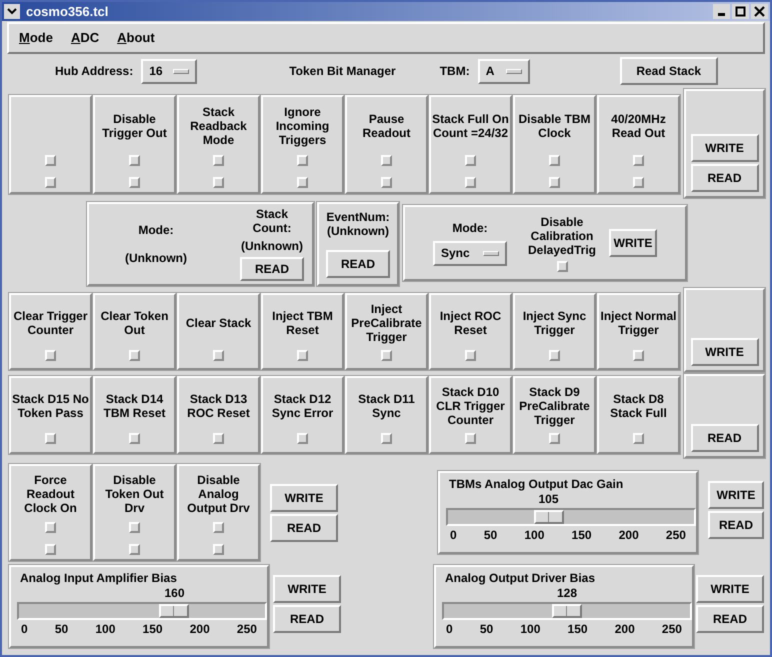 The width and height of the screenshot is (772, 657). Describe the element at coordinates (555, 322) in the screenshot. I see `option-label: Inject Sync Trigger` at that location.